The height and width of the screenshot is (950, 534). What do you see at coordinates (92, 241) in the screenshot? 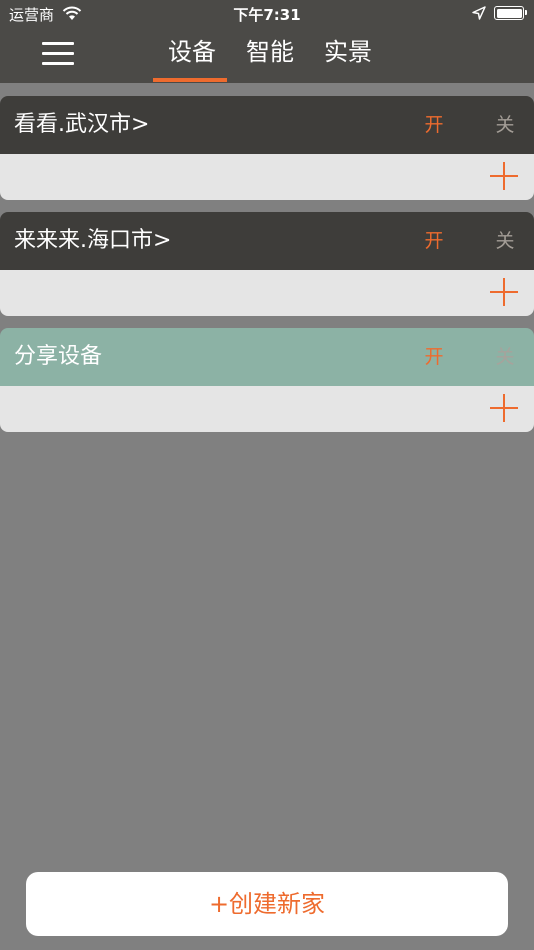
I see `home-title: 来来来.海口市>` at bounding box center [92, 241].